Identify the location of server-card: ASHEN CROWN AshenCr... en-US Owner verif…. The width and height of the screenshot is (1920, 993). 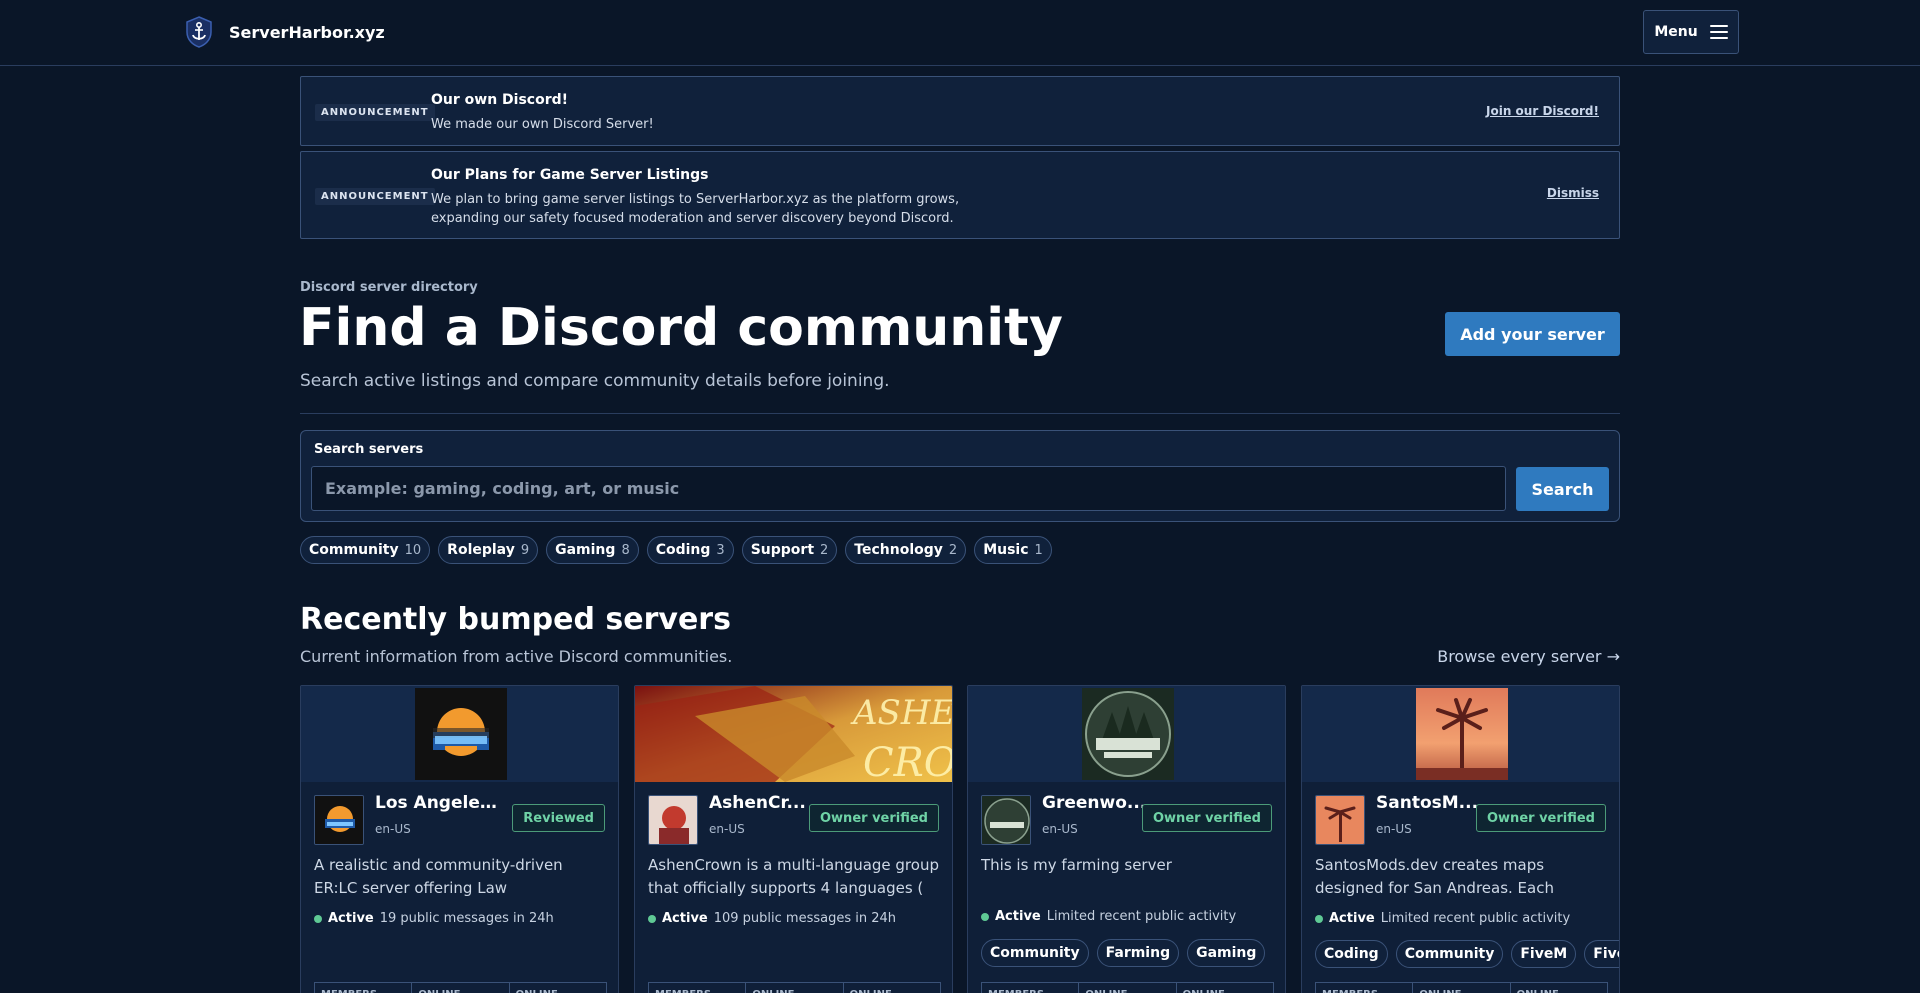
(793, 839).